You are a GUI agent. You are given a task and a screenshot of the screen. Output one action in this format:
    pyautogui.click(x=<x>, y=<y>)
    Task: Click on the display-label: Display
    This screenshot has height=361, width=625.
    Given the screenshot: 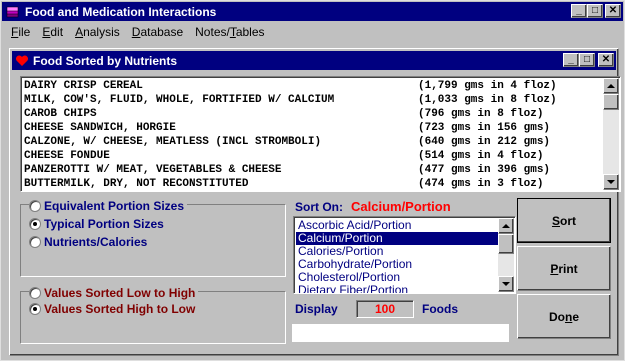 What is the action you would take?
    pyautogui.click(x=316, y=309)
    